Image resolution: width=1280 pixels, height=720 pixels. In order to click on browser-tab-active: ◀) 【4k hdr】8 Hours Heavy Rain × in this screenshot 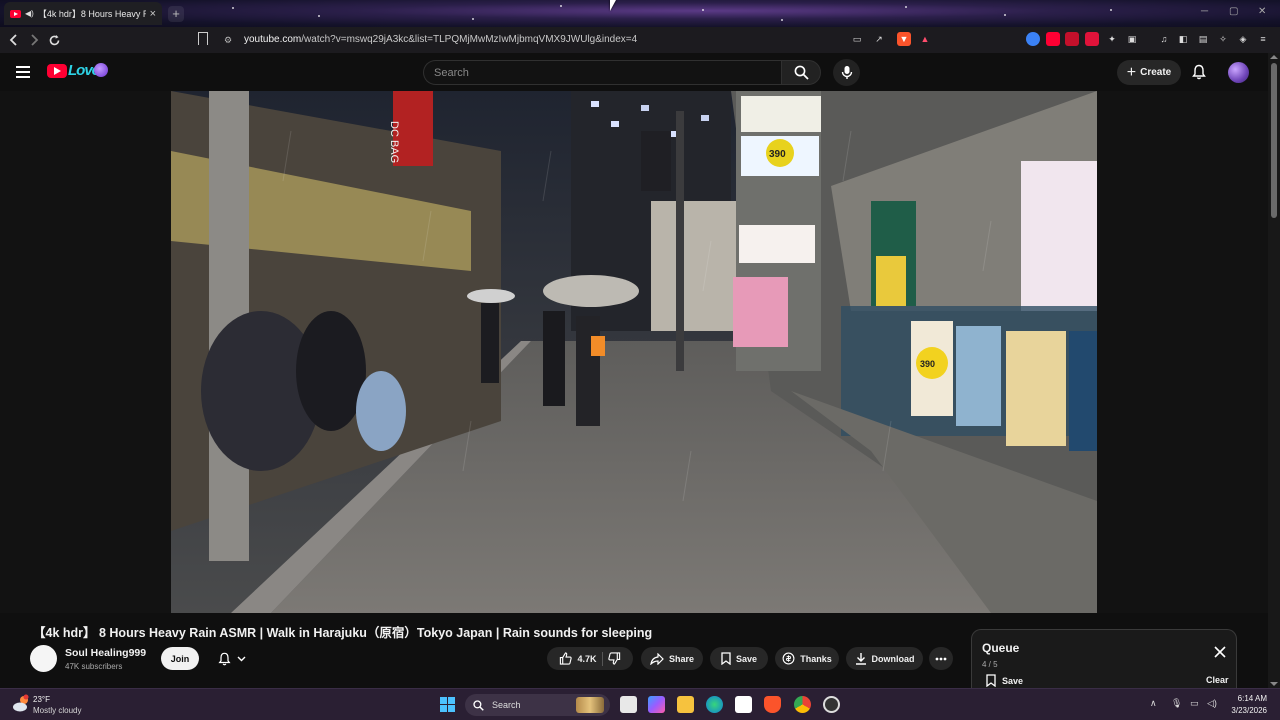, I will do `click(83, 13)`.